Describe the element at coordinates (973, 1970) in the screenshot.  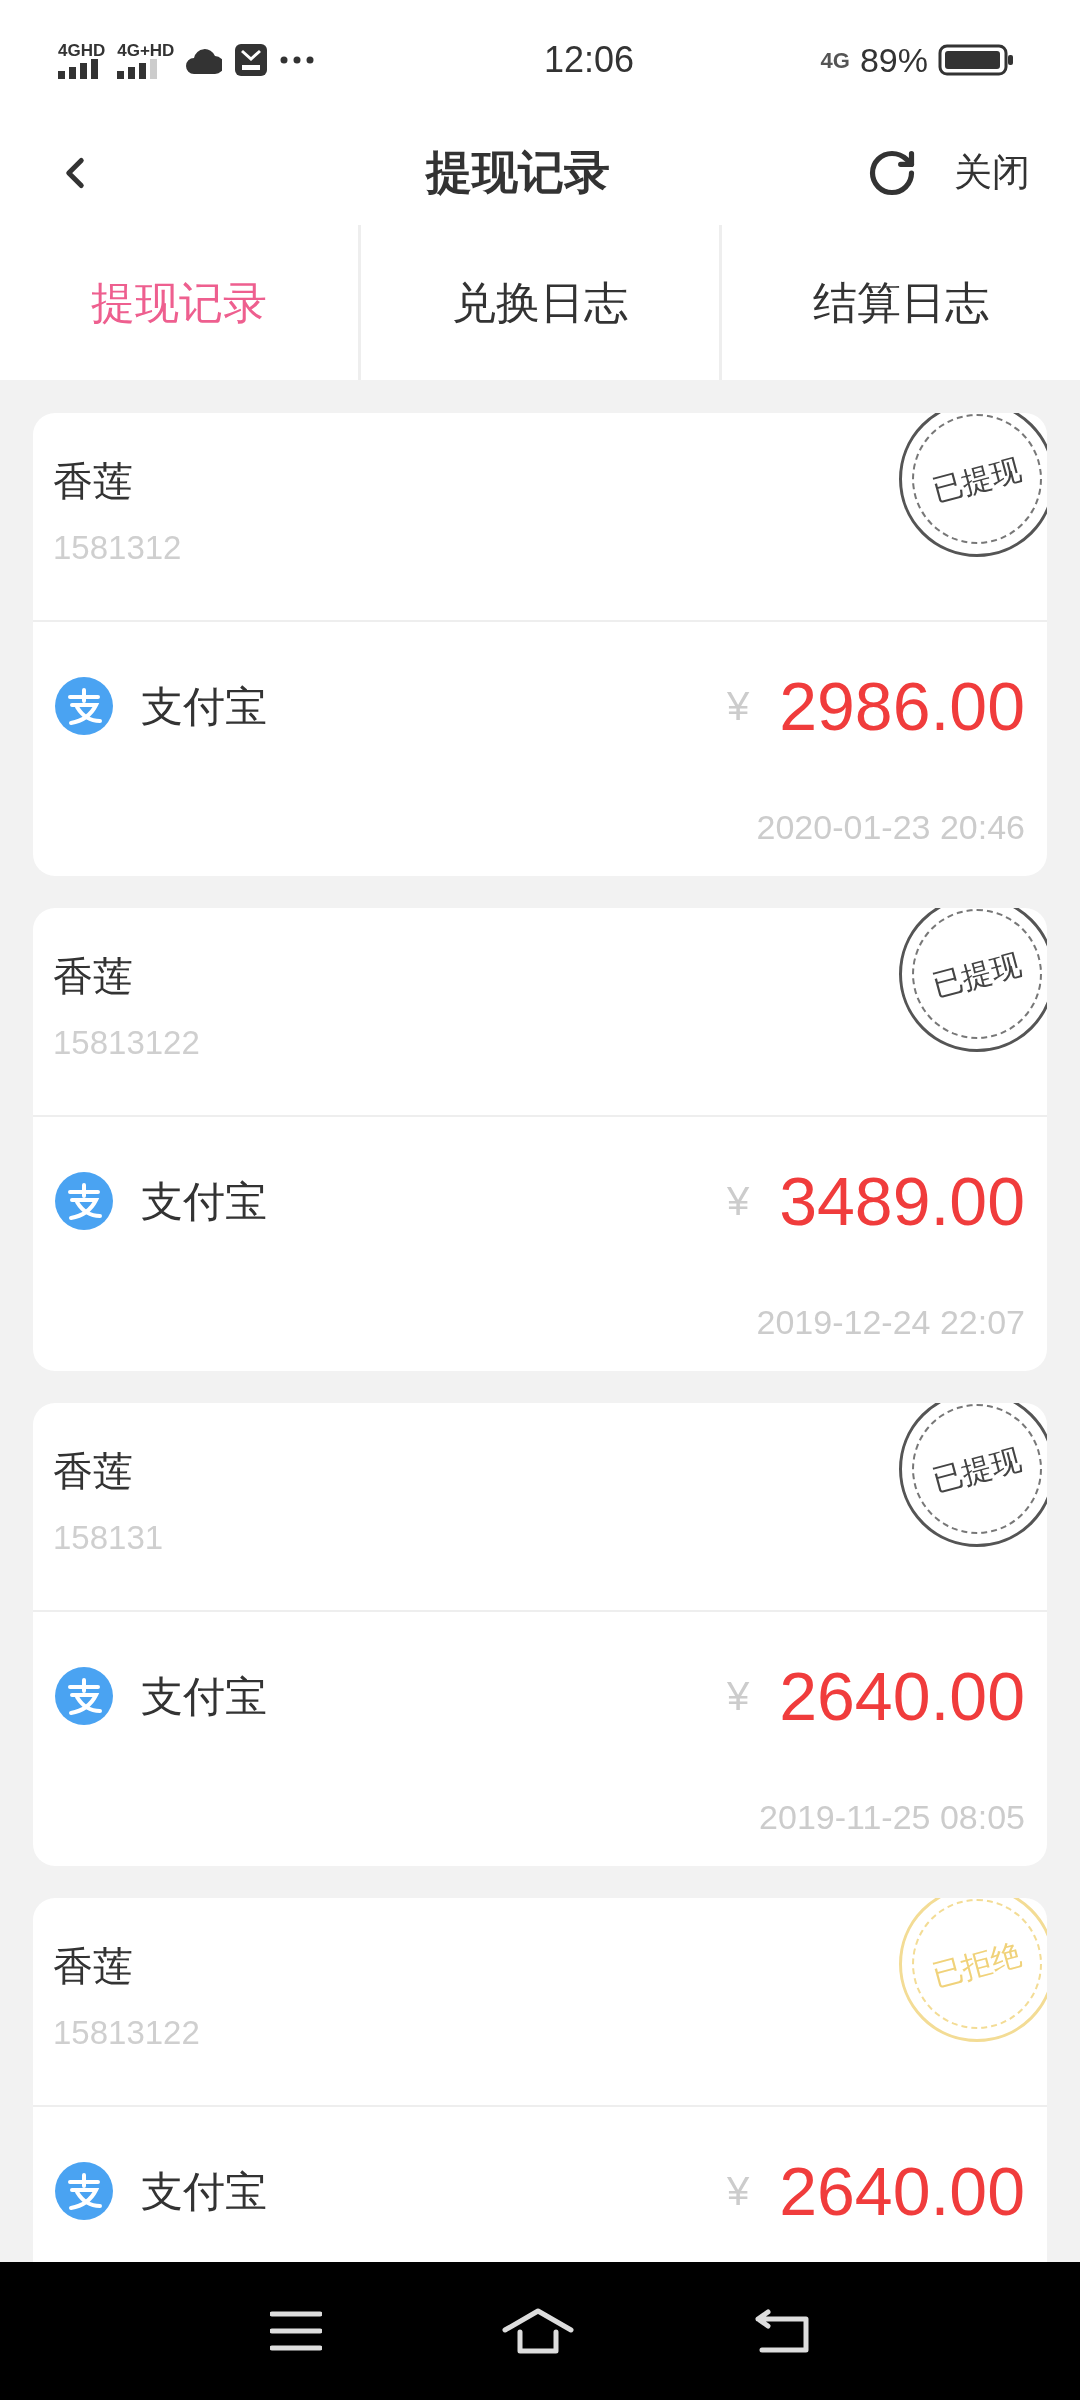
I see `status-stamp: 已拒绝` at that location.